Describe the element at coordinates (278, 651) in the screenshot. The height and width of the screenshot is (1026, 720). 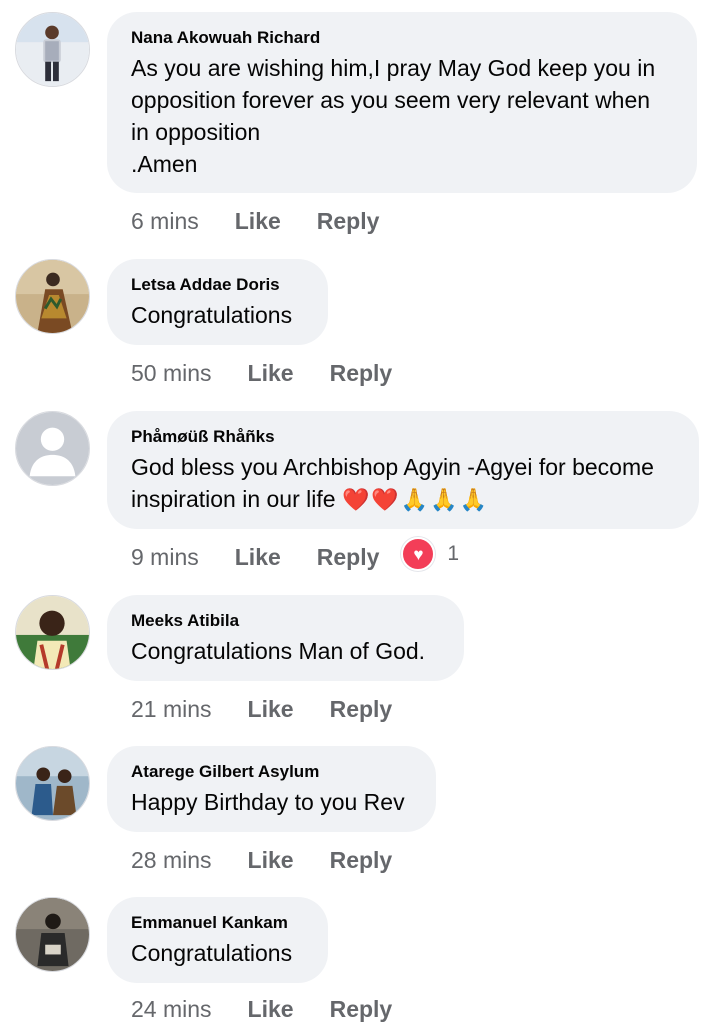
I see `comment-text: Congratulations Man of God.` at that location.